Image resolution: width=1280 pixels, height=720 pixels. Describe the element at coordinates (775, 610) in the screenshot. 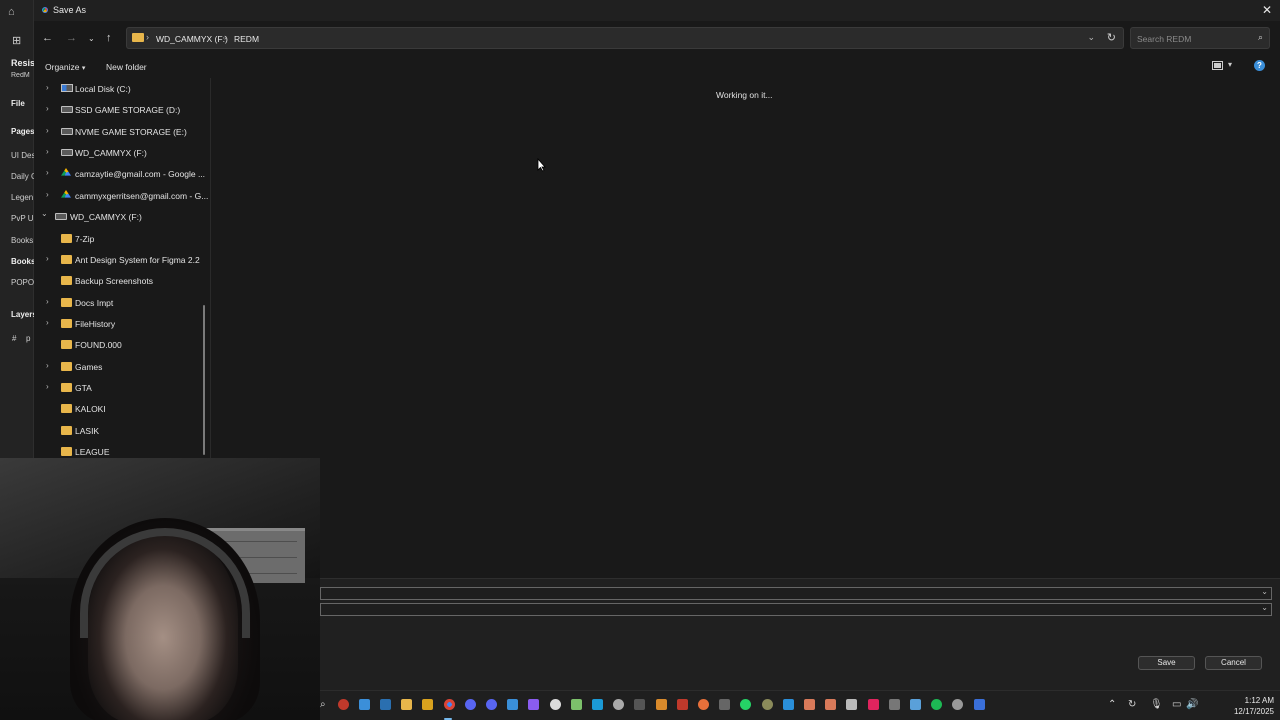

I see `save-as-type-select` at that location.